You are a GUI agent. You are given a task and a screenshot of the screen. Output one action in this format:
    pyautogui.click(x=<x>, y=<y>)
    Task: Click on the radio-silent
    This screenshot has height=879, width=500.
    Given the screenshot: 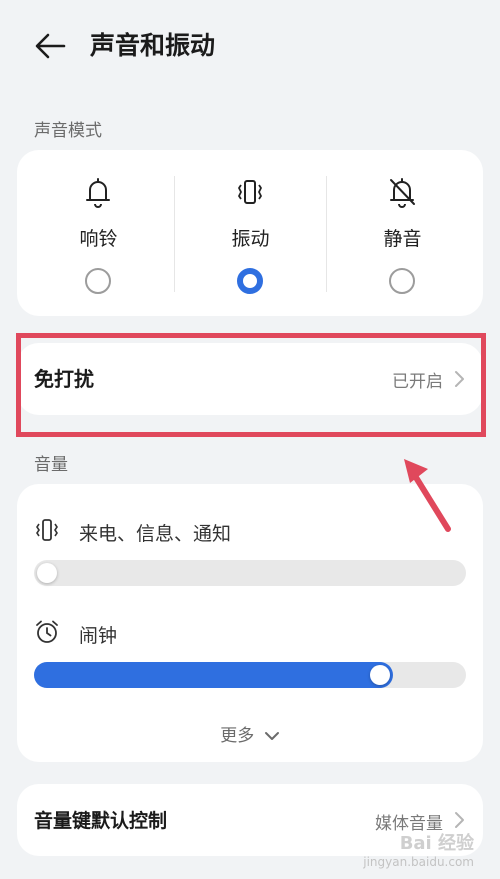 What is the action you would take?
    pyautogui.click(x=402, y=281)
    